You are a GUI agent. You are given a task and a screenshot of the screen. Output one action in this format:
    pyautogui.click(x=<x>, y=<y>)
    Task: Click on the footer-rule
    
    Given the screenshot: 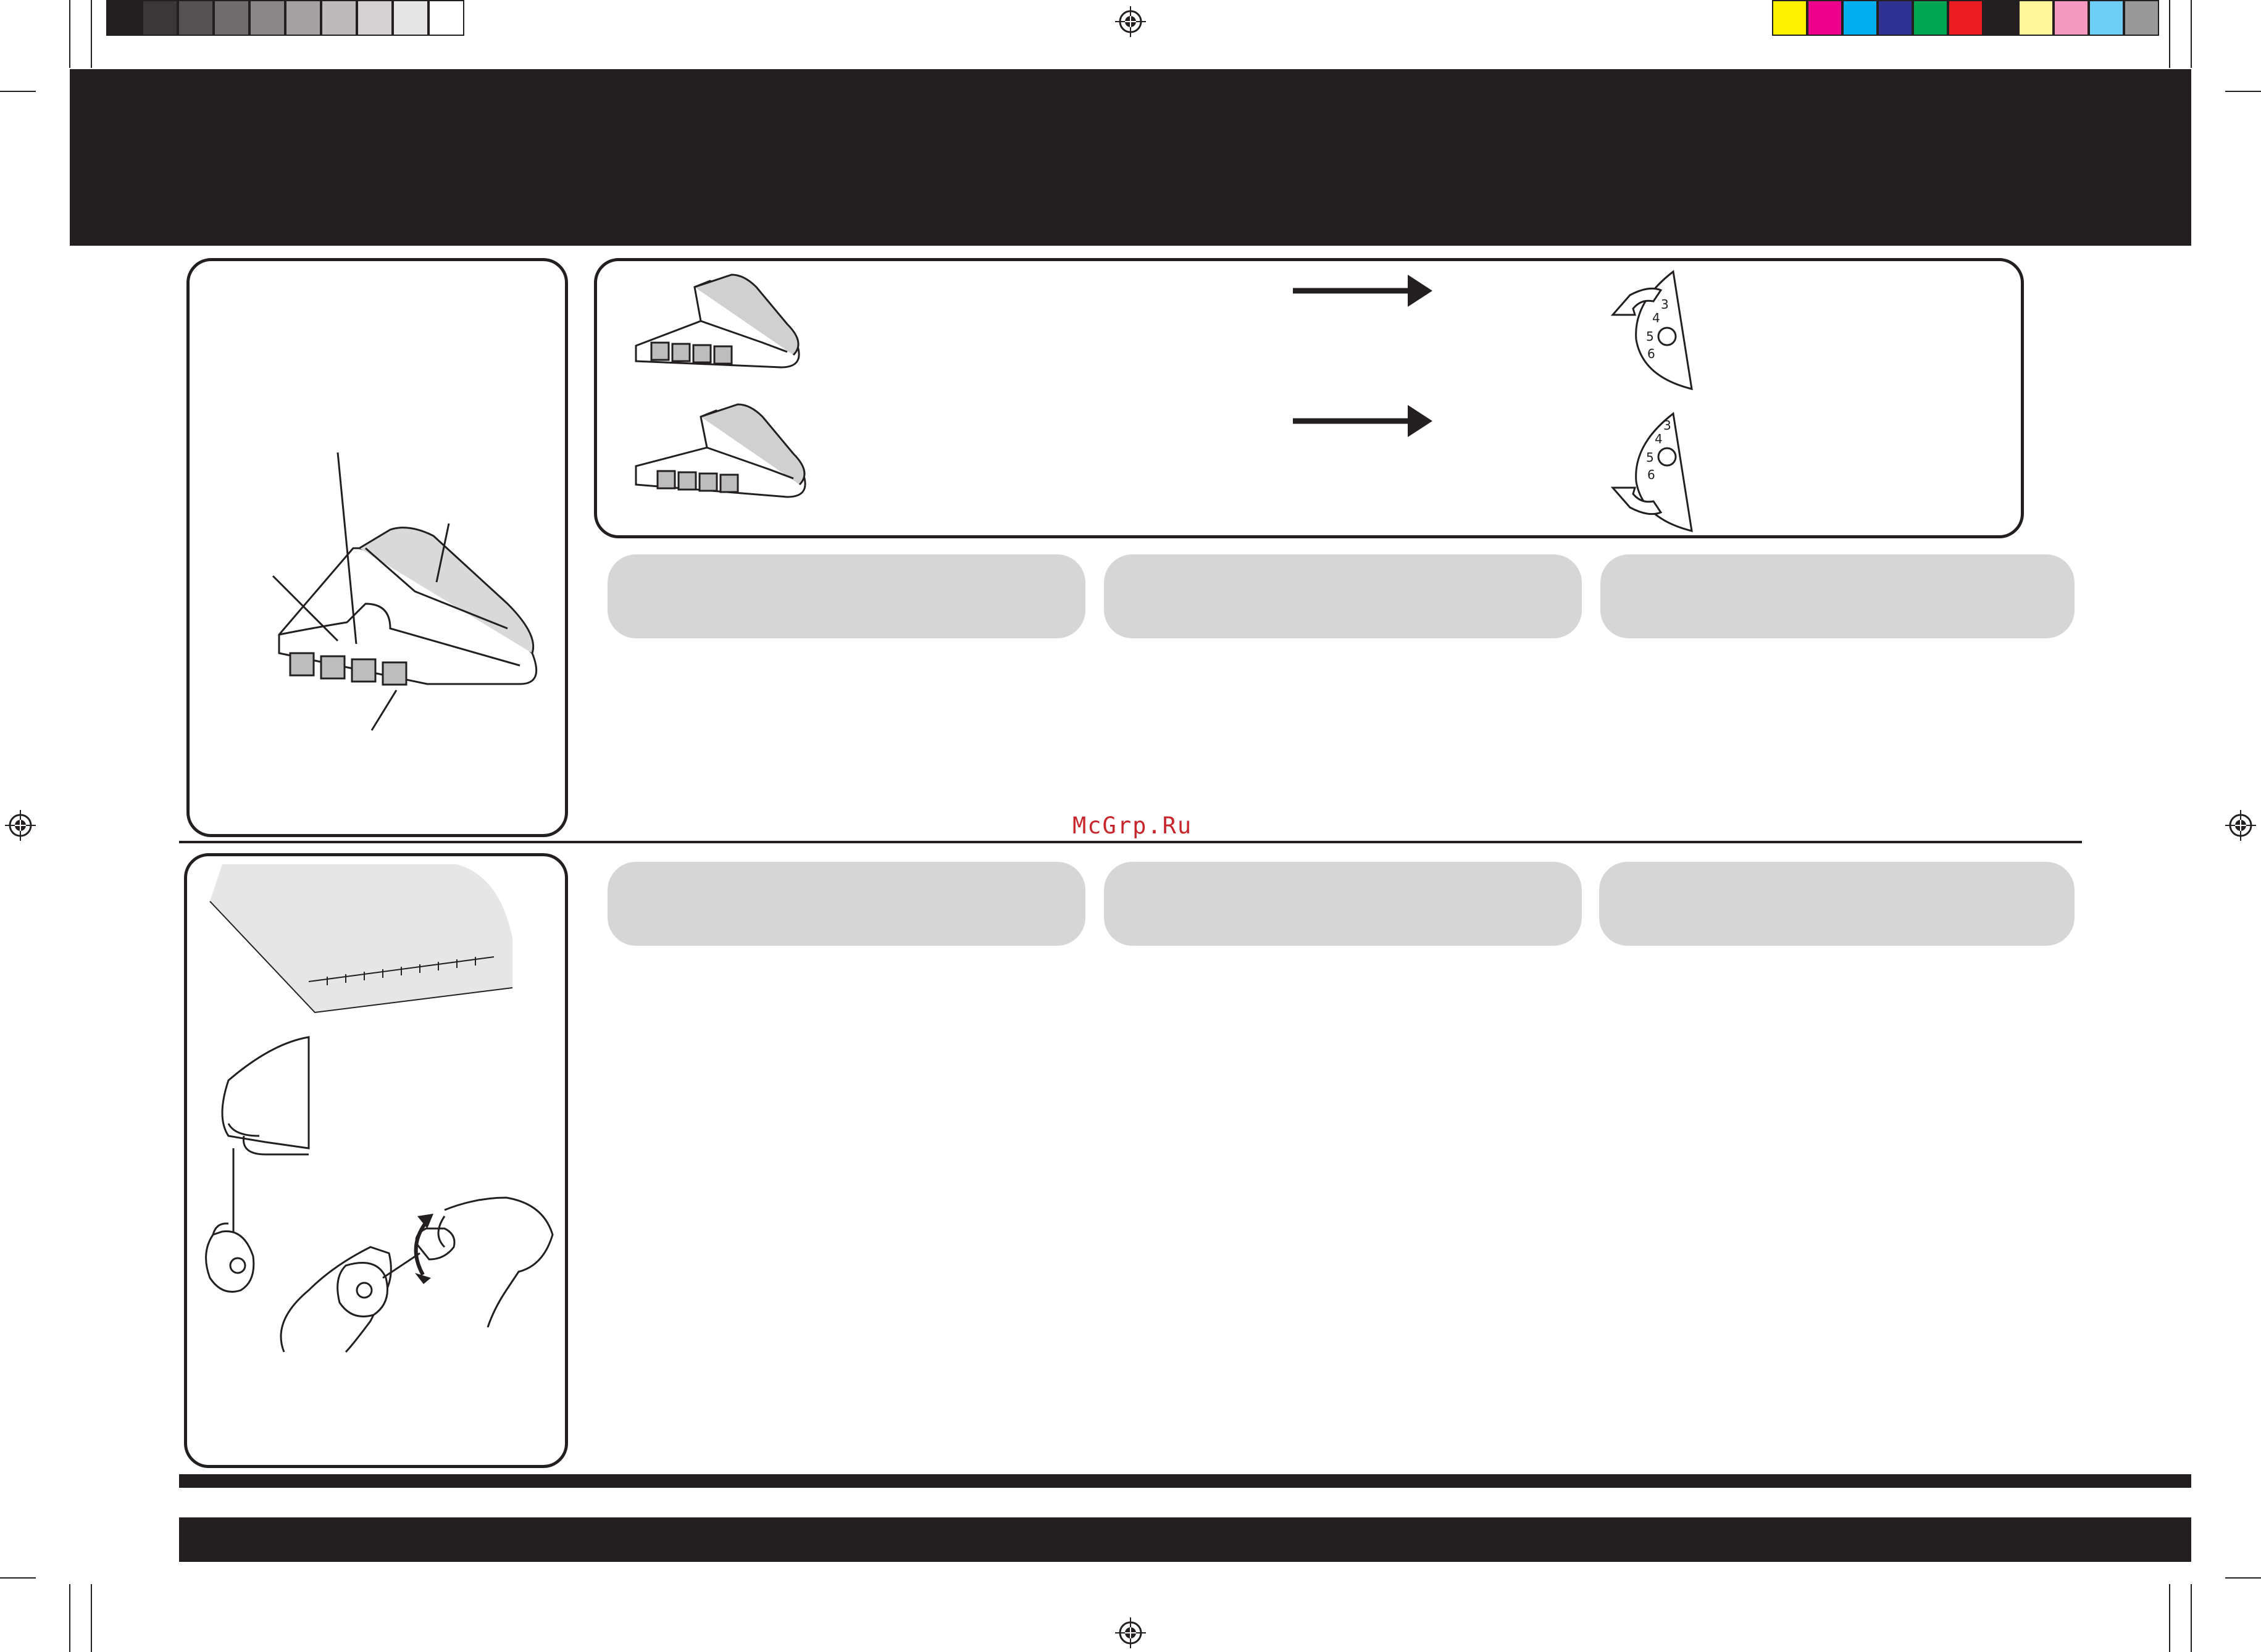 What is the action you would take?
    pyautogui.click(x=1185, y=1481)
    